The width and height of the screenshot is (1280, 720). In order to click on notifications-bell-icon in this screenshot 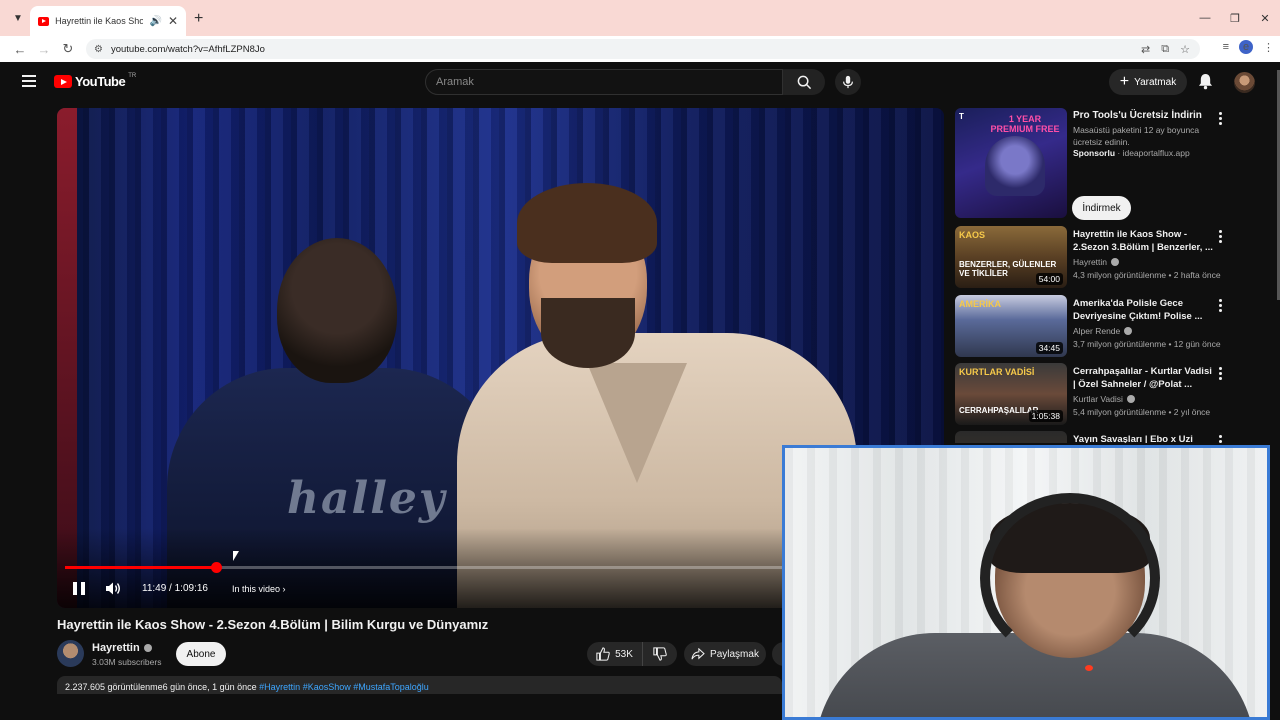, I will do `click(1205, 84)`.